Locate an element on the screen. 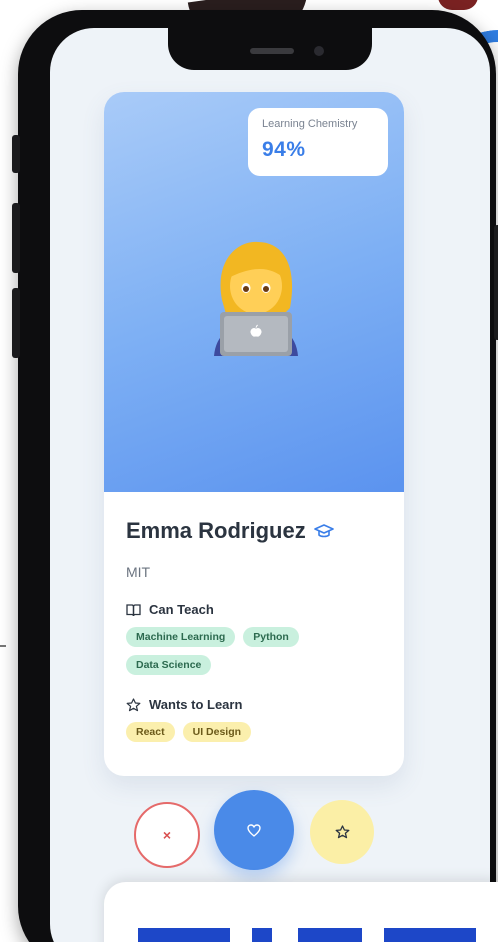 The width and height of the screenshot is (498, 942). name-row: Emma Rodriguez is located at coordinates (256, 531).